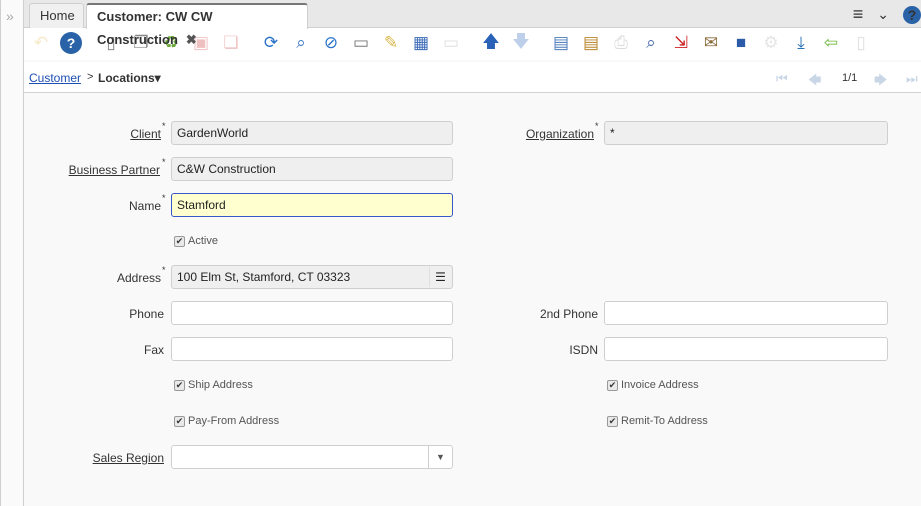  I want to click on chevron-down-icon: ▼, so click(440, 457).